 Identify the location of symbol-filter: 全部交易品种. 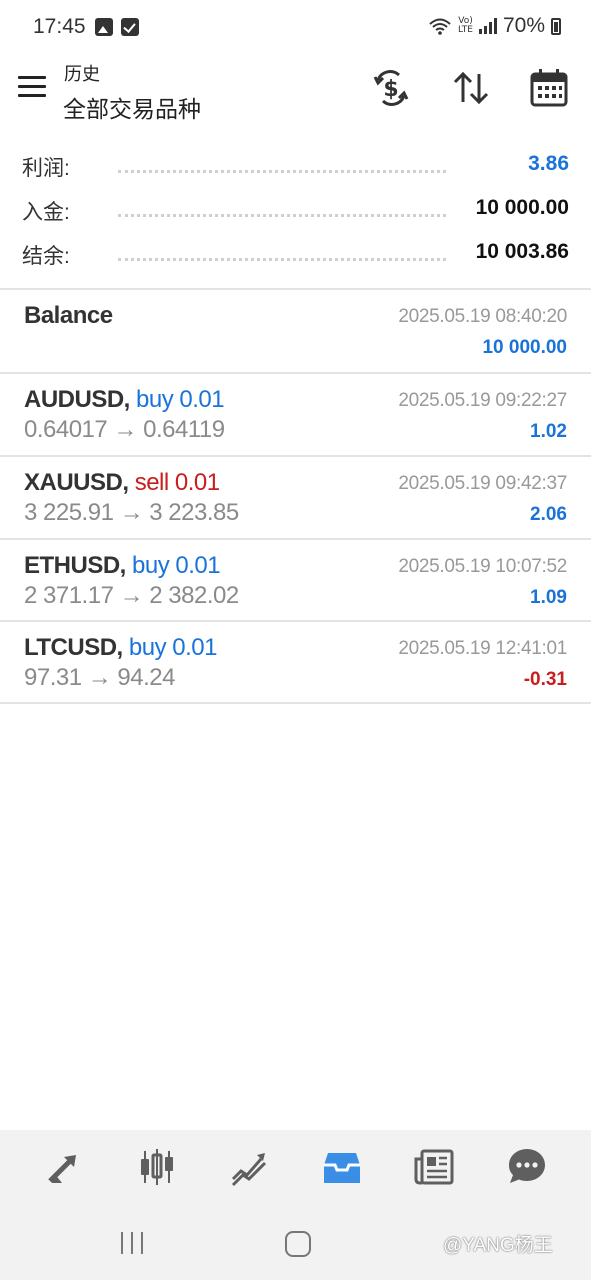
(132, 107).